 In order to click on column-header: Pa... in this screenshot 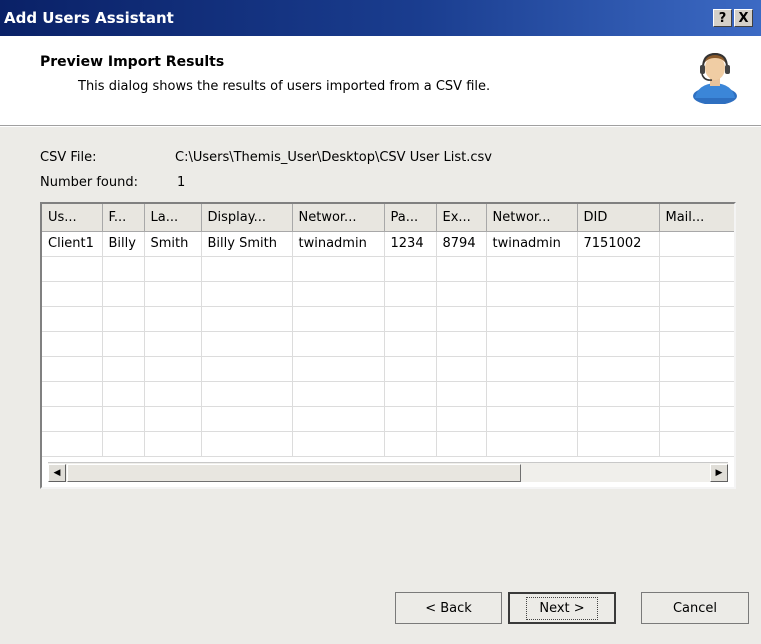, I will do `click(410, 218)`.